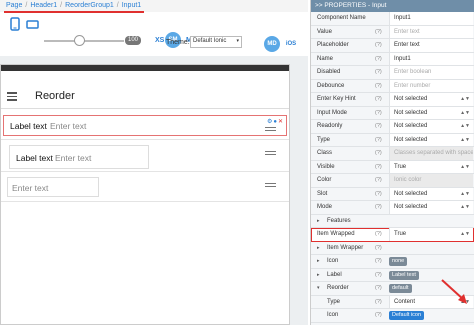 Image resolution: width=474 pixels, height=325 pixels. Describe the element at coordinates (392, 6) in the screenshot. I see `panel-header: >> PROPERTIES - Input` at that location.